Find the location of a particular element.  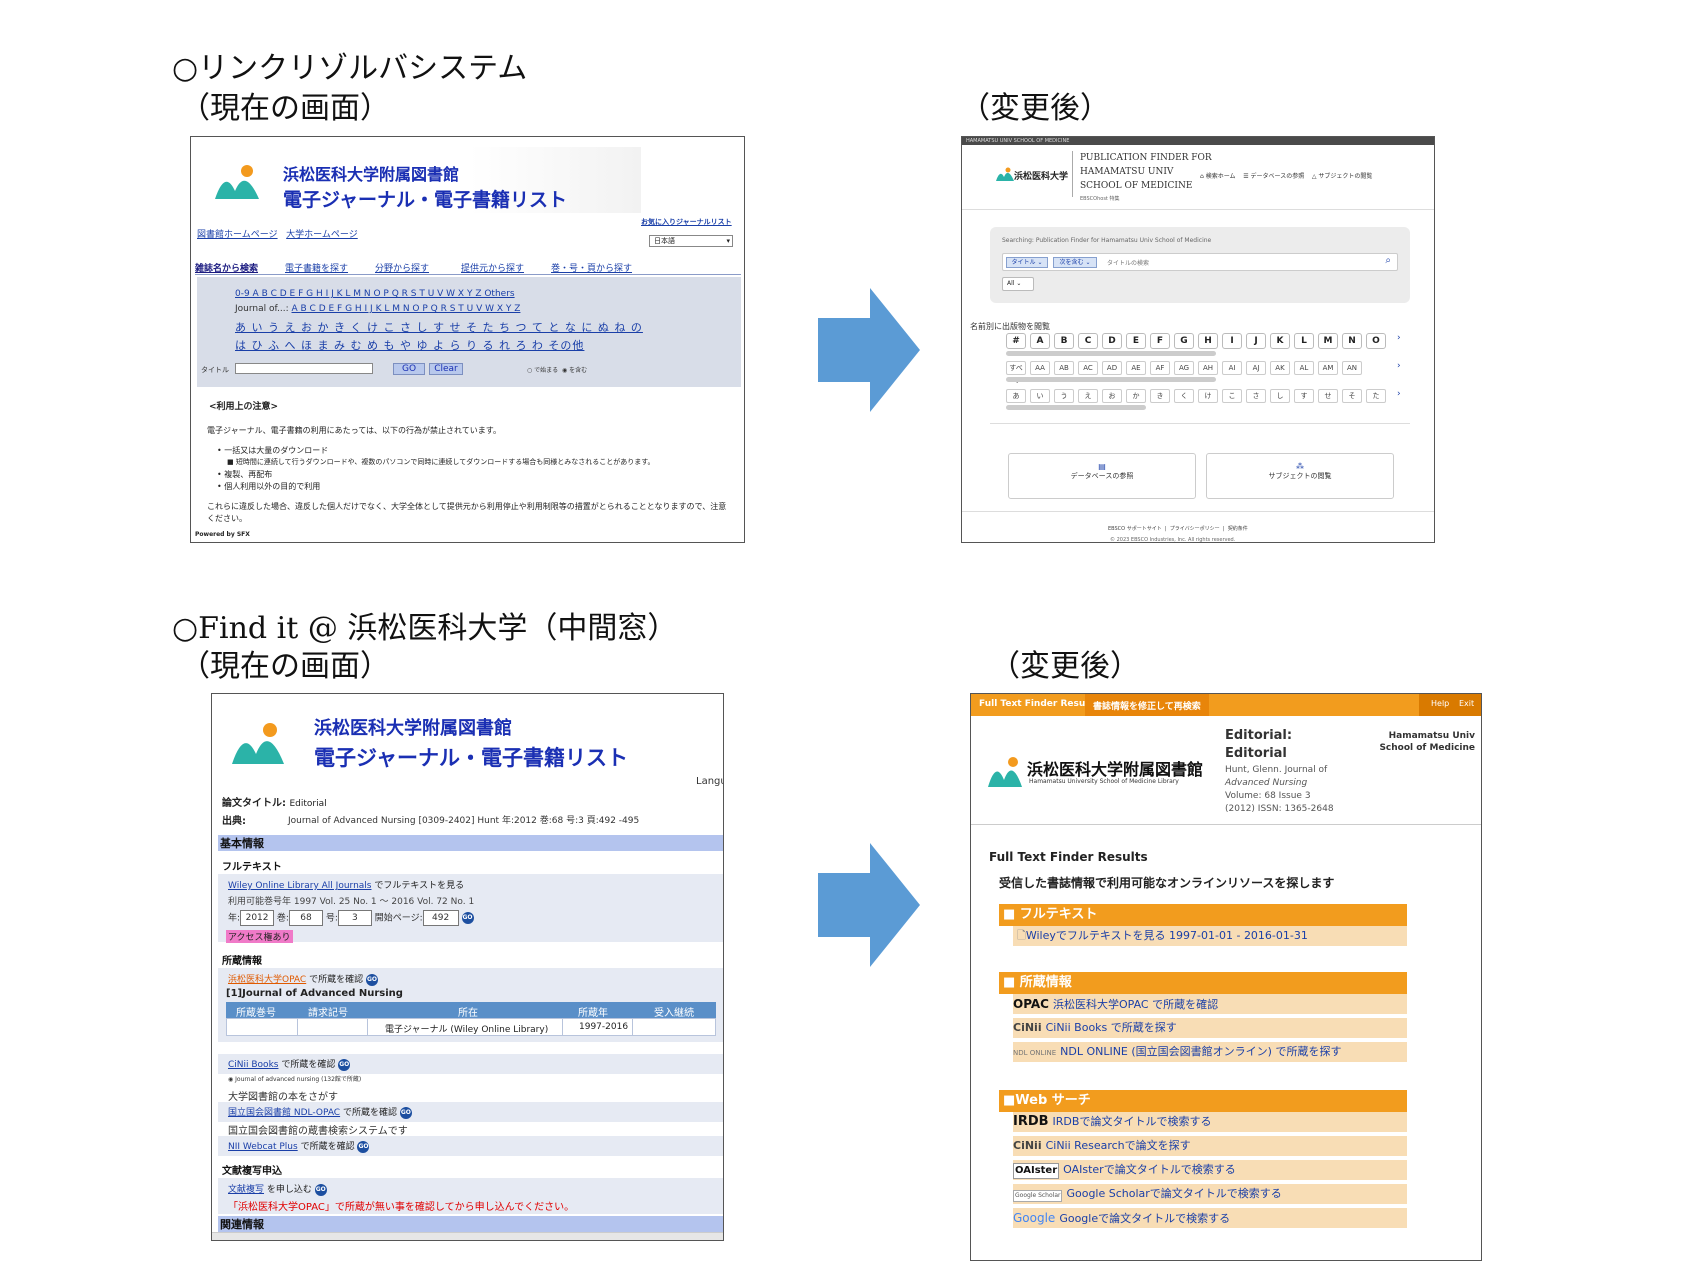

favorites-link: お気に入りジャーナルリスト is located at coordinates (686, 222).